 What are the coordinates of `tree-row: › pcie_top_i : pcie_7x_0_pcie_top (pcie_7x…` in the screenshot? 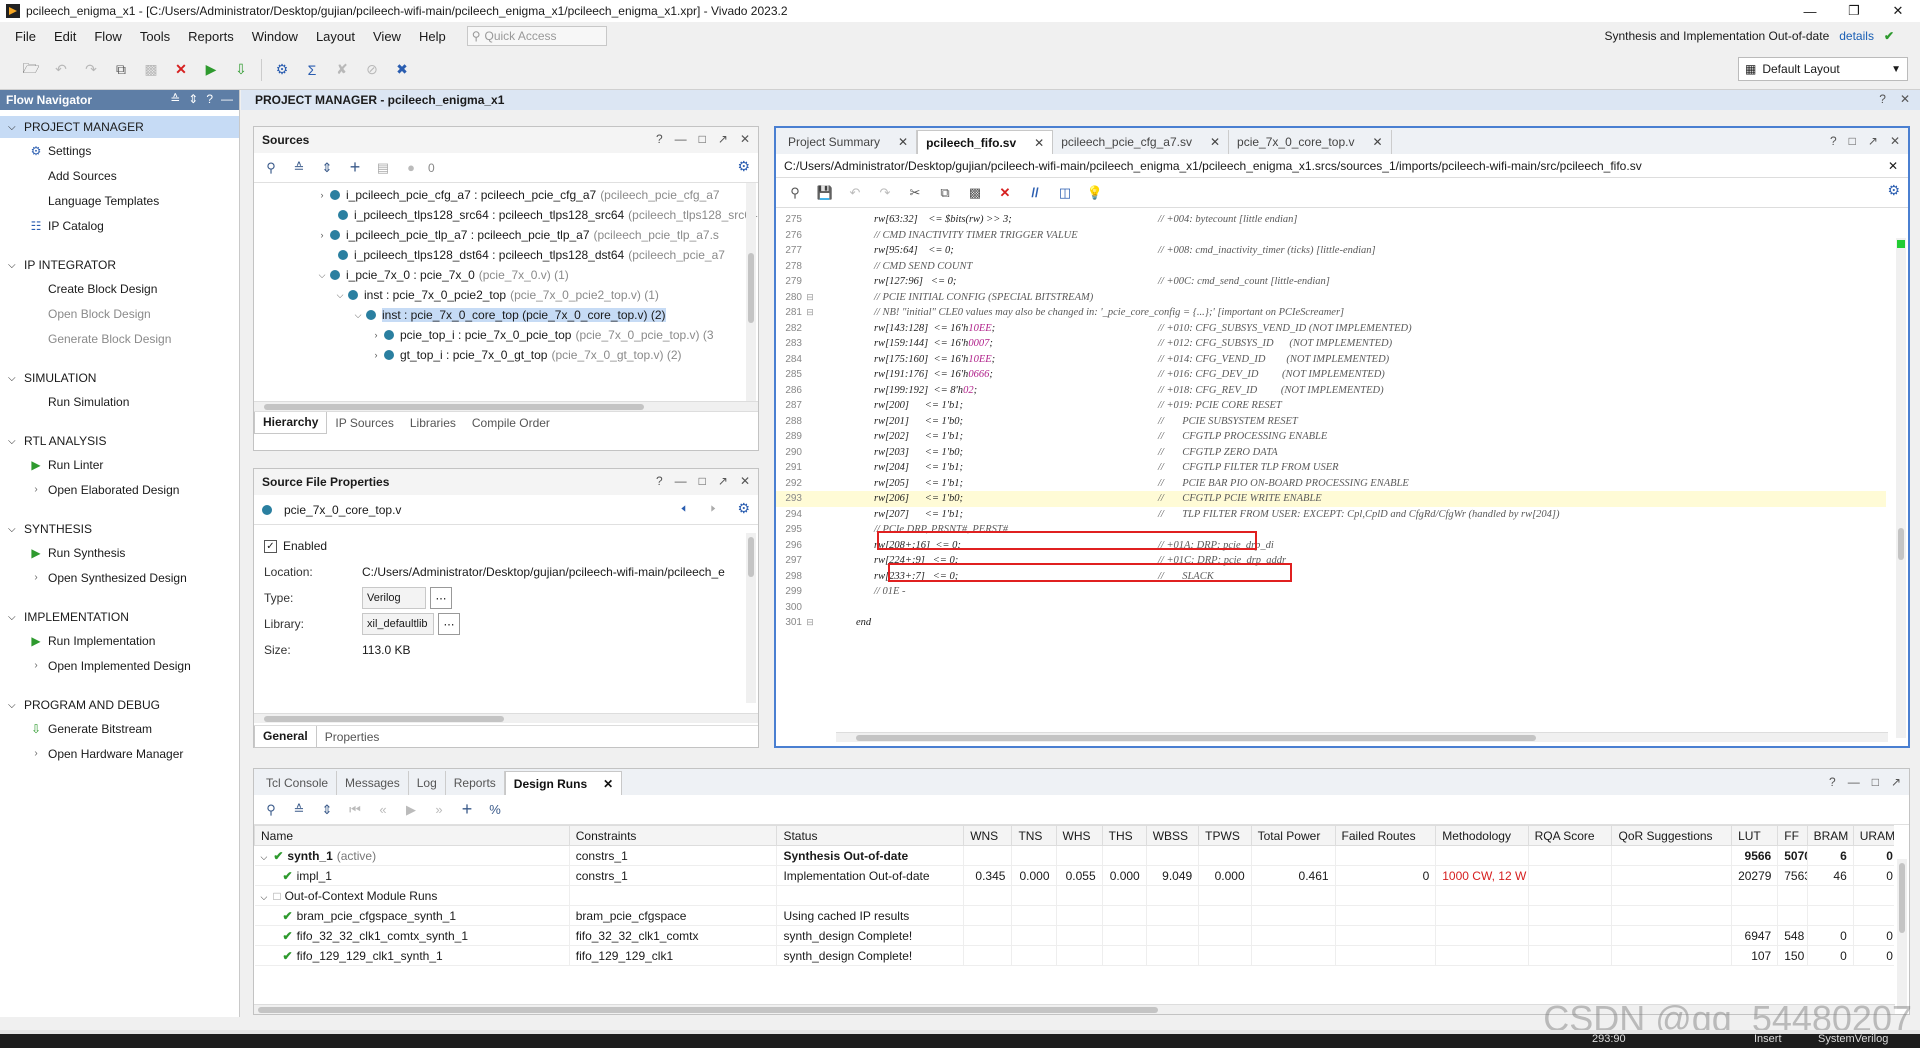 It's located at (506, 335).